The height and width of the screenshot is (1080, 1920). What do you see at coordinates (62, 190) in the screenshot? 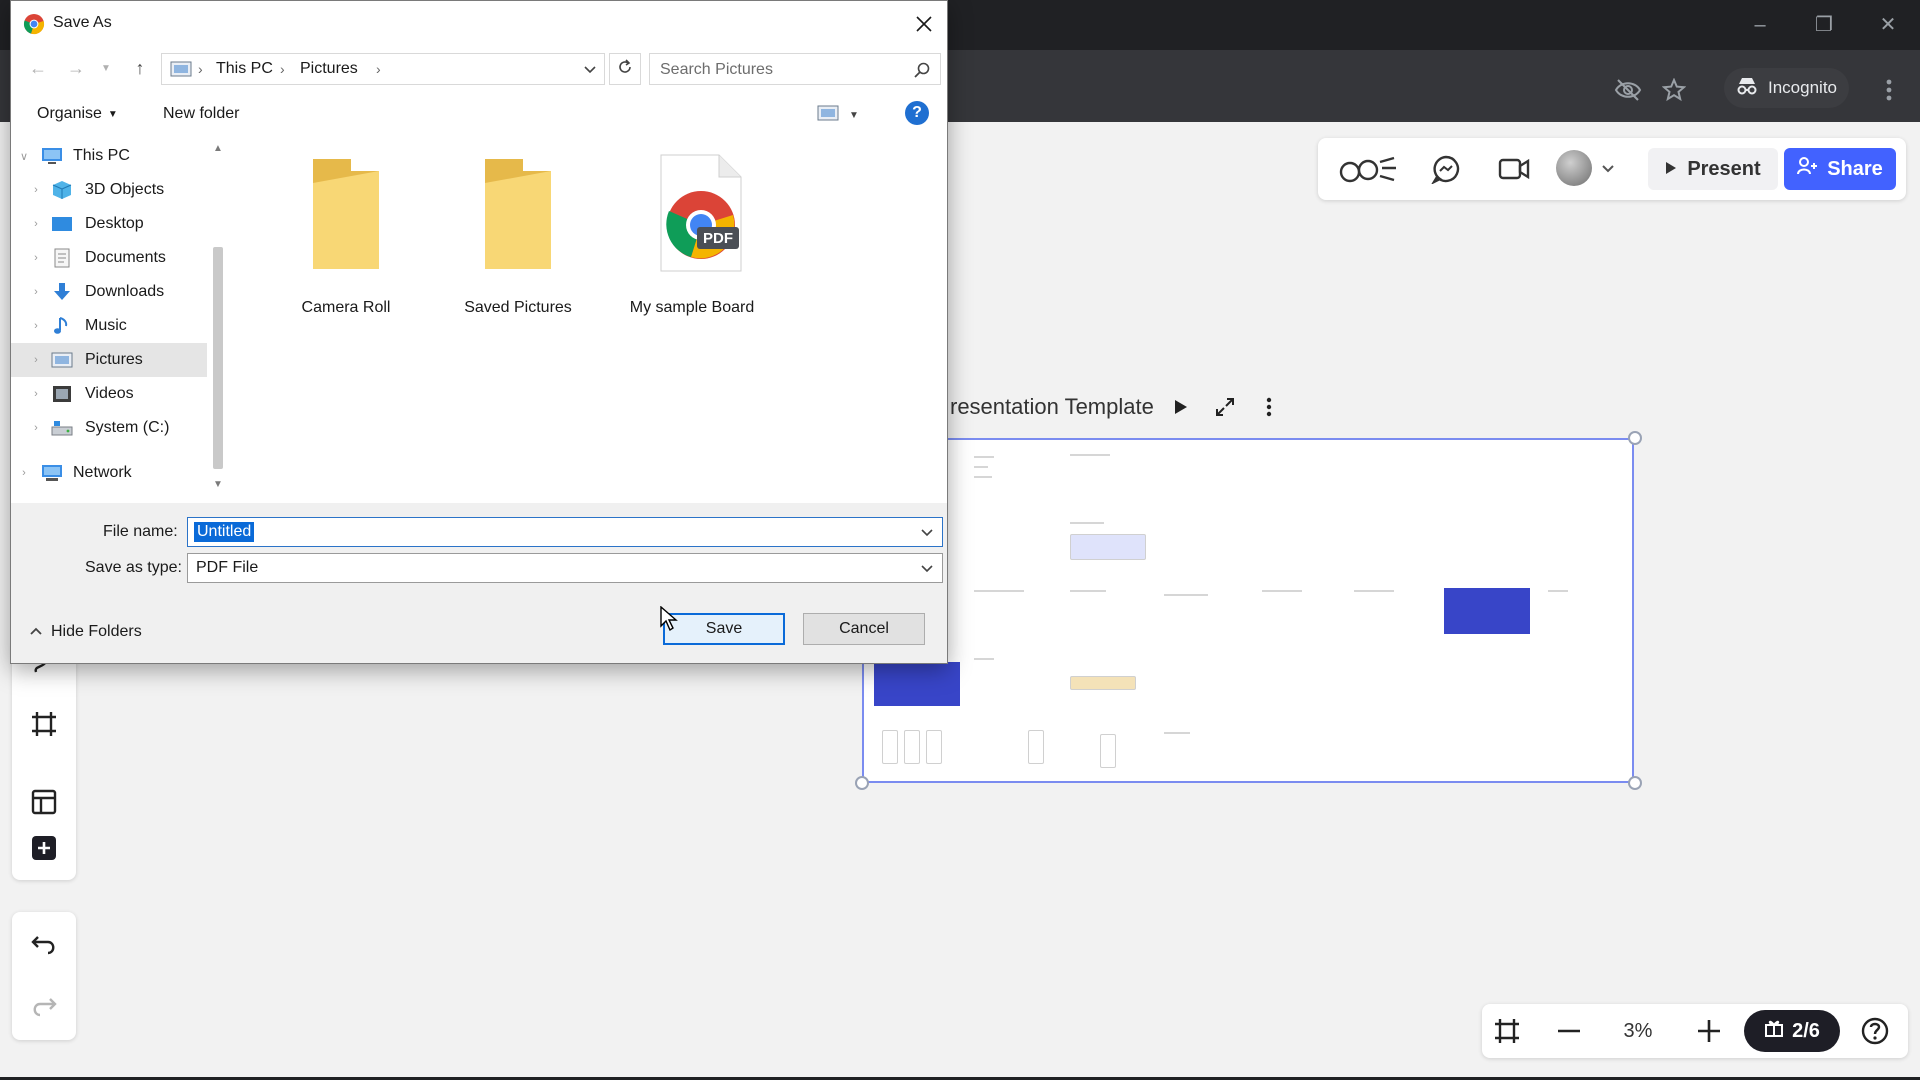
I see `3d-objects-icon` at bounding box center [62, 190].